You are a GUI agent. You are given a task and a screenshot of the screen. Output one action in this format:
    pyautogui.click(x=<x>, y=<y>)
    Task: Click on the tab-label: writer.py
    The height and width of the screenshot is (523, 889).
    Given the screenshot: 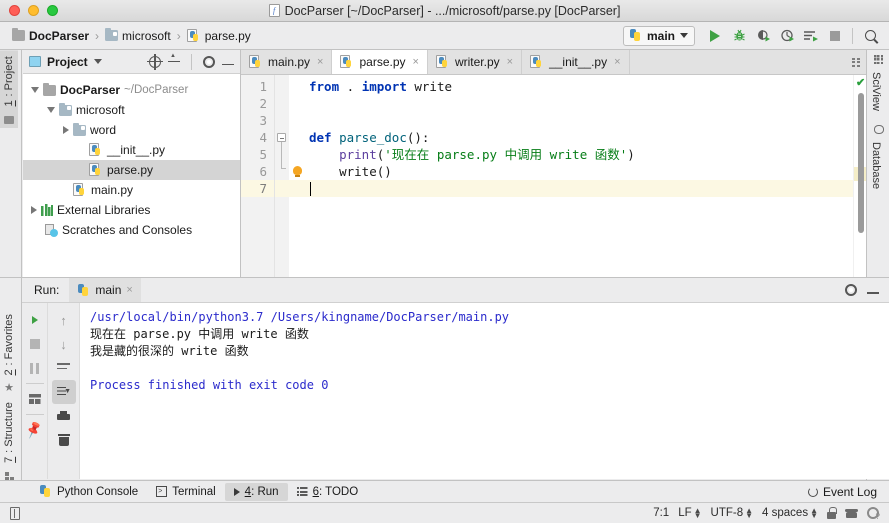 What is the action you would take?
    pyautogui.click(x=477, y=62)
    